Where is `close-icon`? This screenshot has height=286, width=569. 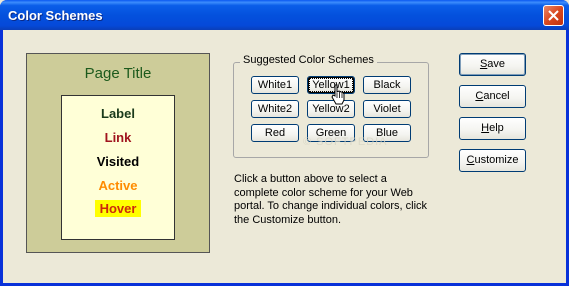 close-icon is located at coordinates (553, 15).